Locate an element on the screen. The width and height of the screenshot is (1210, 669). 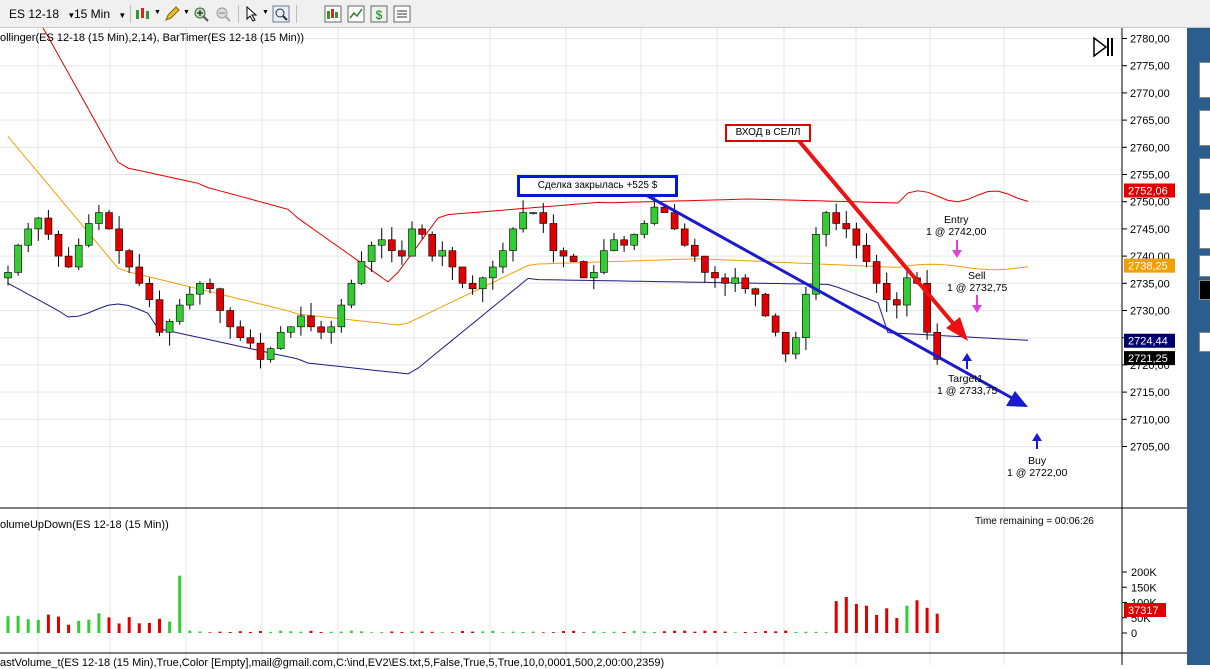
bar-type-icon is located at coordinates (143, 14).